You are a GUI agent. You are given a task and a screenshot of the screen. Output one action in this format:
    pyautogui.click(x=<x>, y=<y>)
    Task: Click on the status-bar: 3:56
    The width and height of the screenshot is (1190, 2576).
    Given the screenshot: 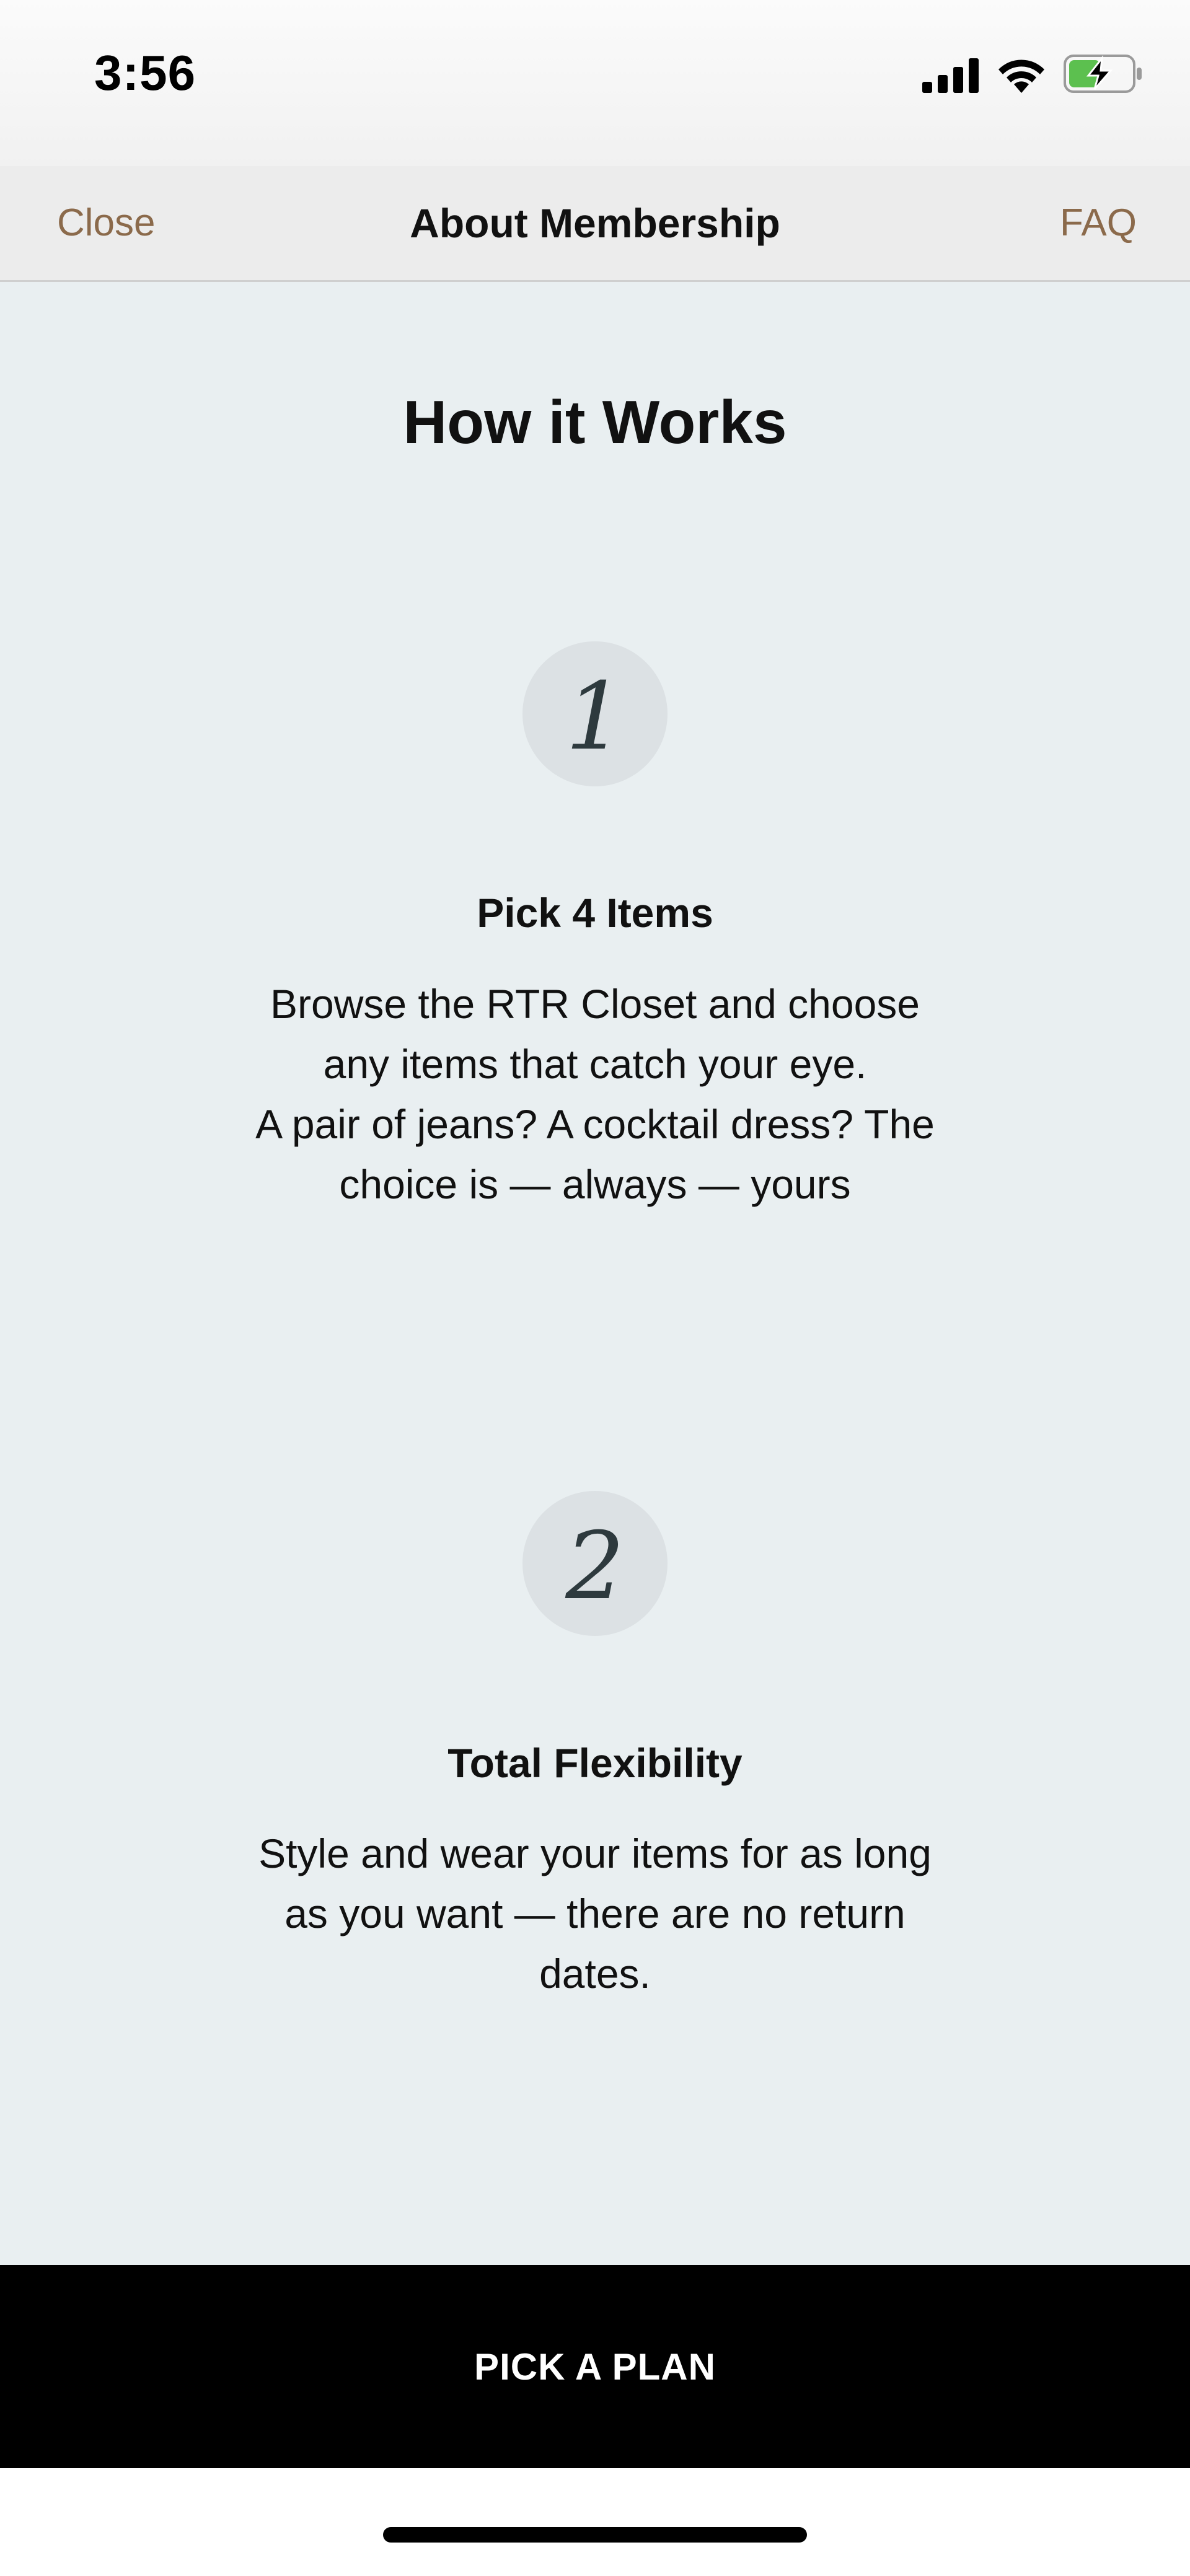 What is the action you would take?
    pyautogui.click(x=595, y=83)
    